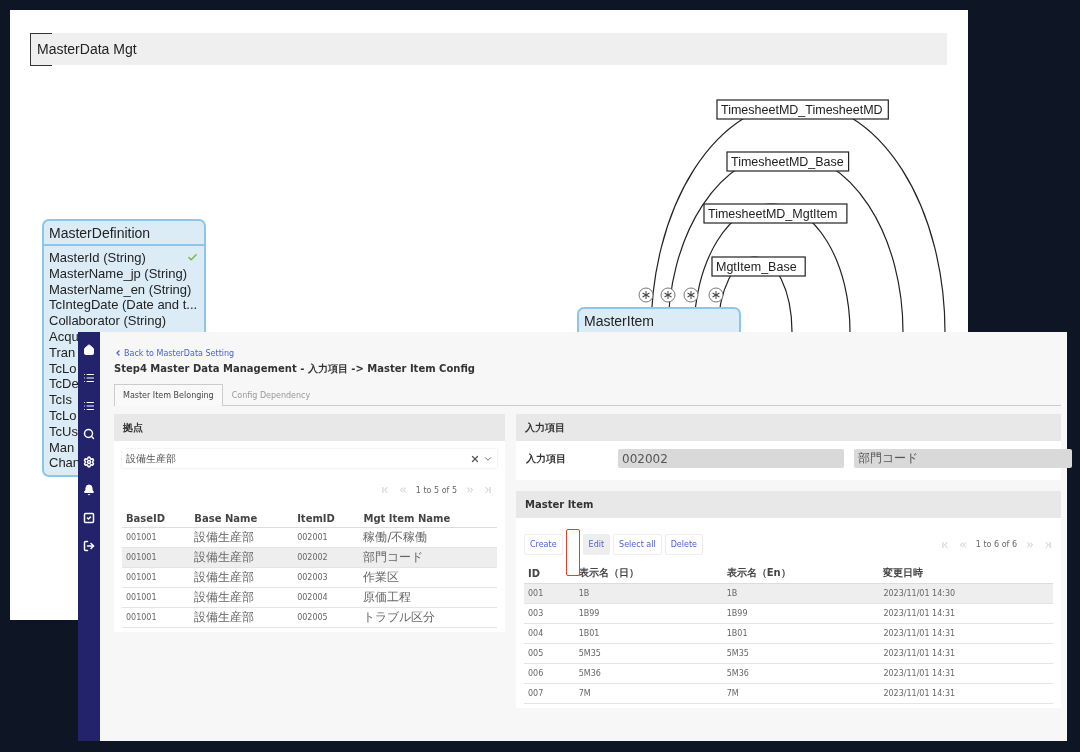 This screenshot has width=1080, height=752. I want to click on table-row: 001001 設備生産部 002003 作業区, so click(309, 577).